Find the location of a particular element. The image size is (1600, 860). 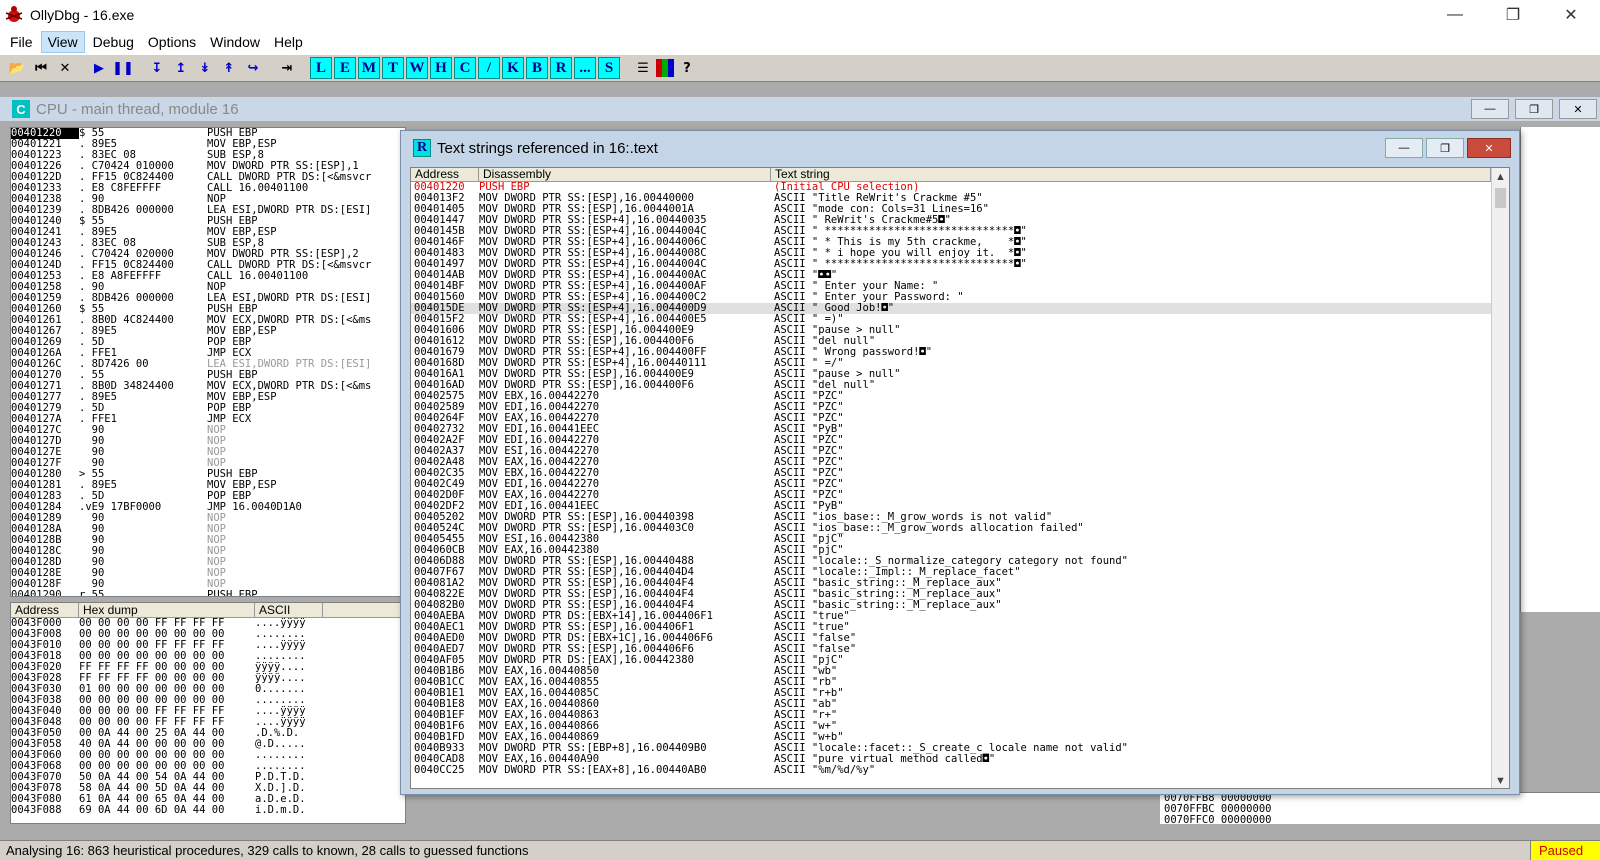

text-string-row: 0040B1E1 MOV EAX,16.0044085C ASCII "r+b" is located at coordinates (952, 693).